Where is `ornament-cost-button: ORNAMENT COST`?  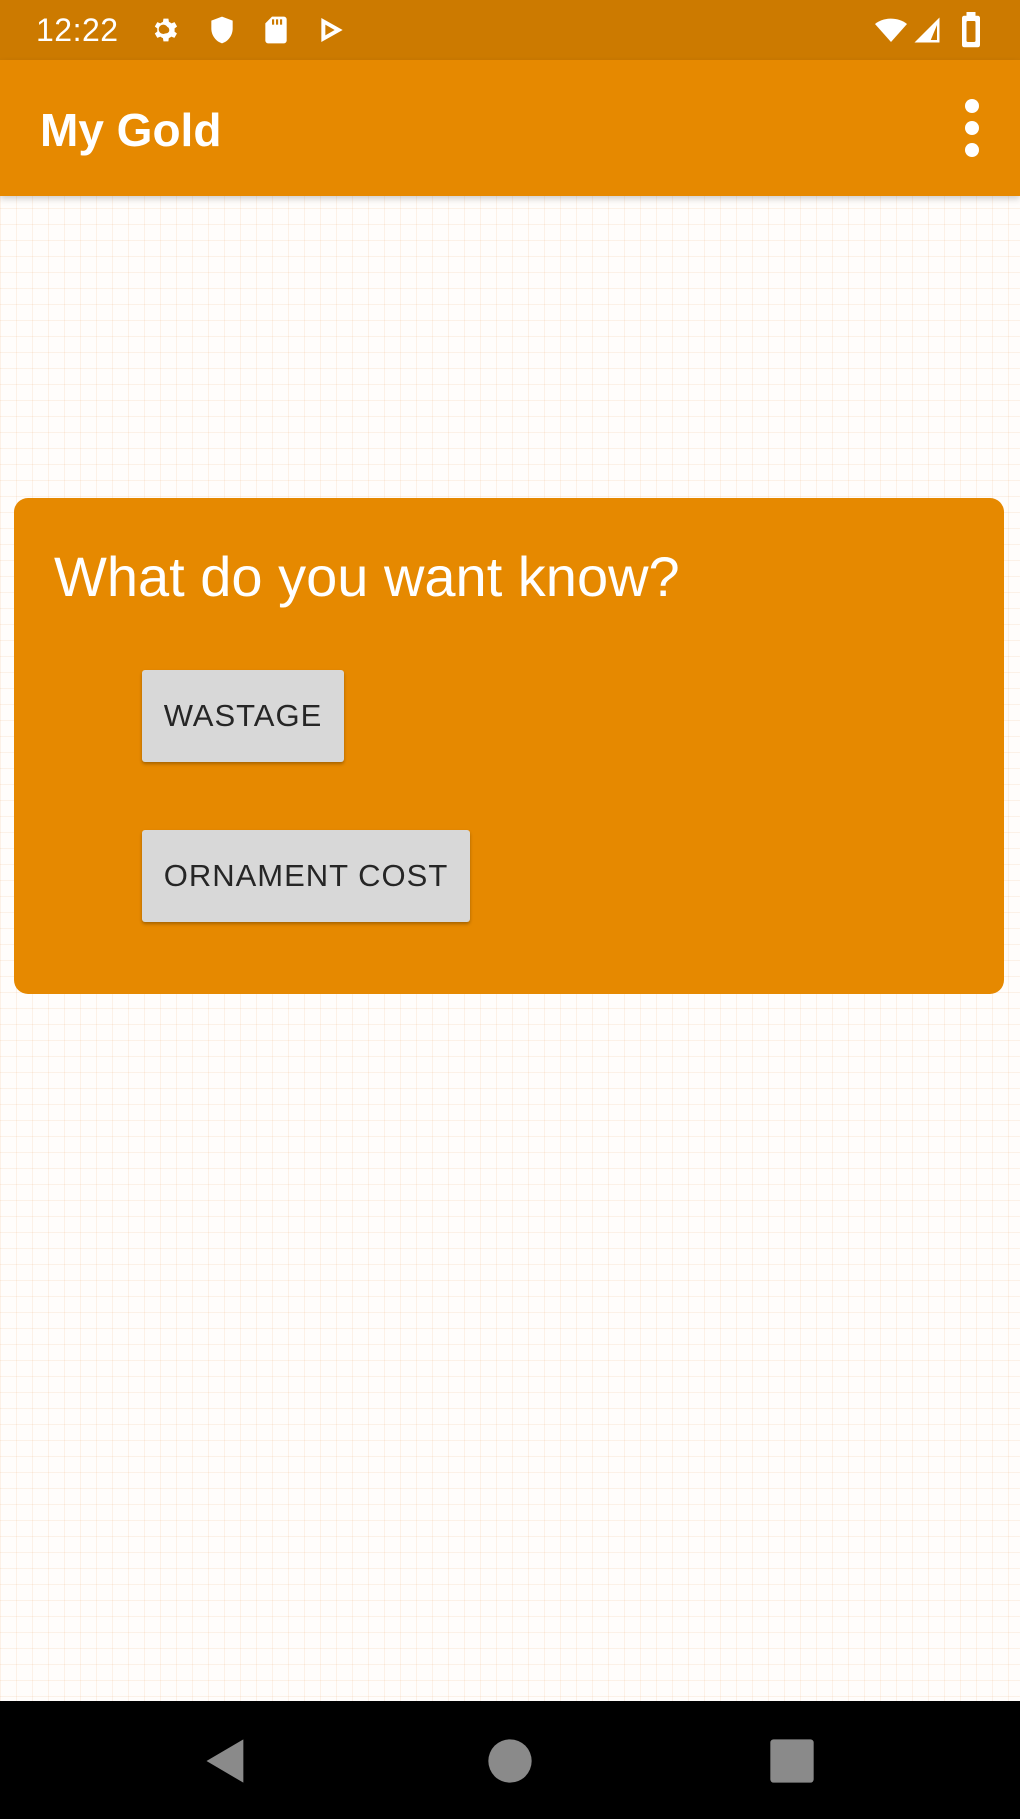 ornament-cost-button: ORNAMENT COST is located at coordinates (306, 876).